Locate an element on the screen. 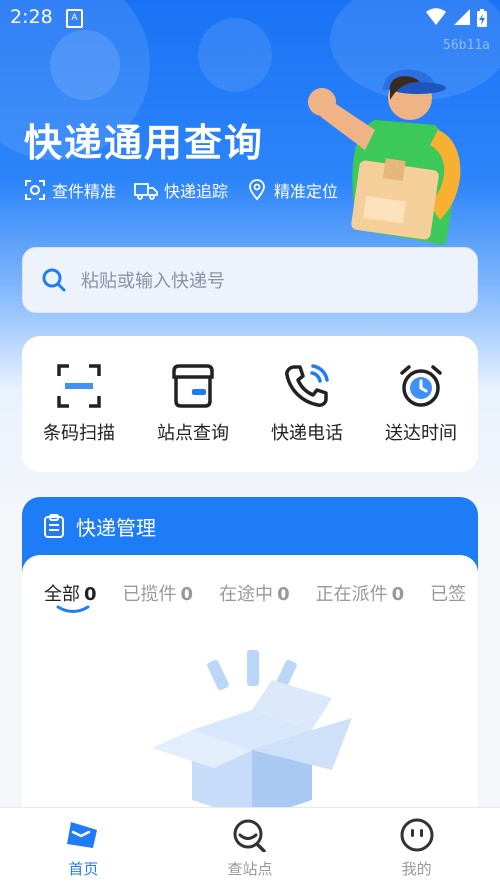 The width and height of the screenshot is (500, 890). quick-actions-panel: 条码扫描 站点查询 快递电话 送达时间 is located at coordinates (250, 404).